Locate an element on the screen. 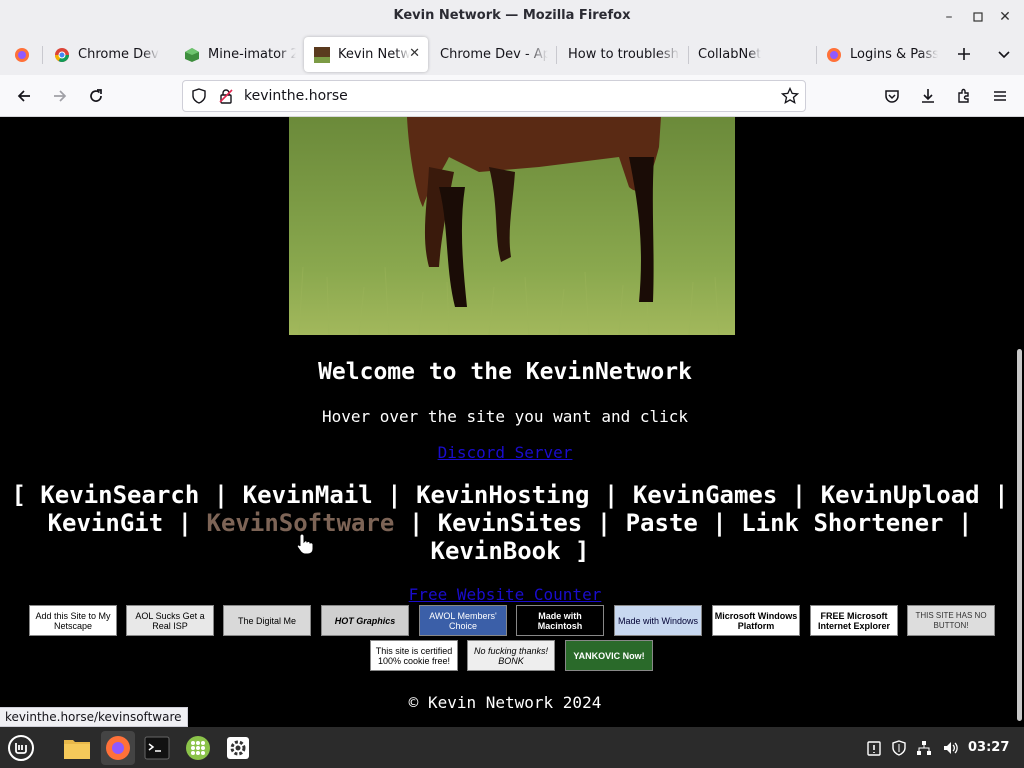 This screenshot has height=768, width=1024. link-link-shortener: Link Shortener is located at coordinates (842, 523).